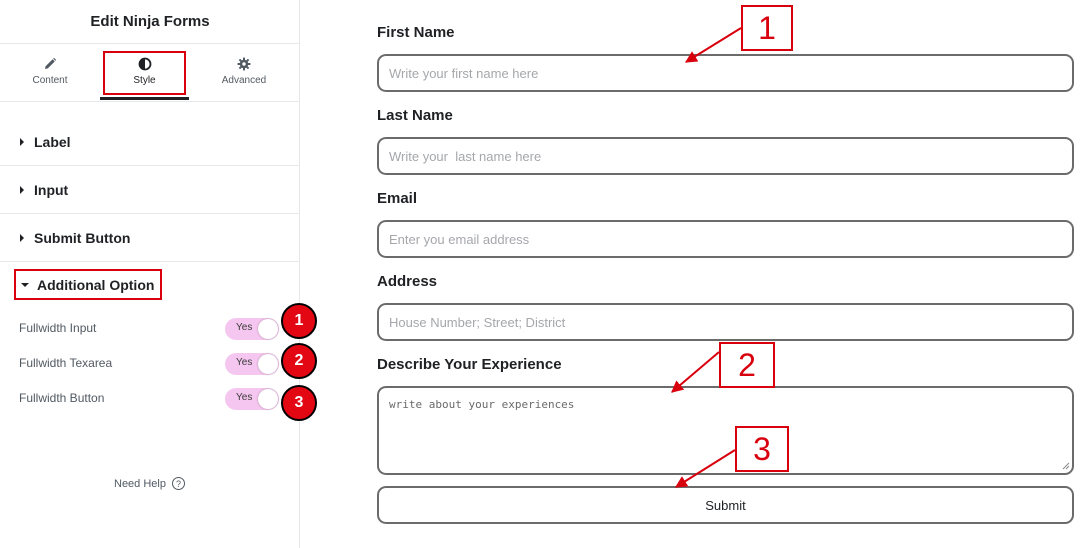  What do you see at coordinates (299, 403) in the screenshot?
I see `annotation-badge-3: 3` at bounding box center [299, 403].